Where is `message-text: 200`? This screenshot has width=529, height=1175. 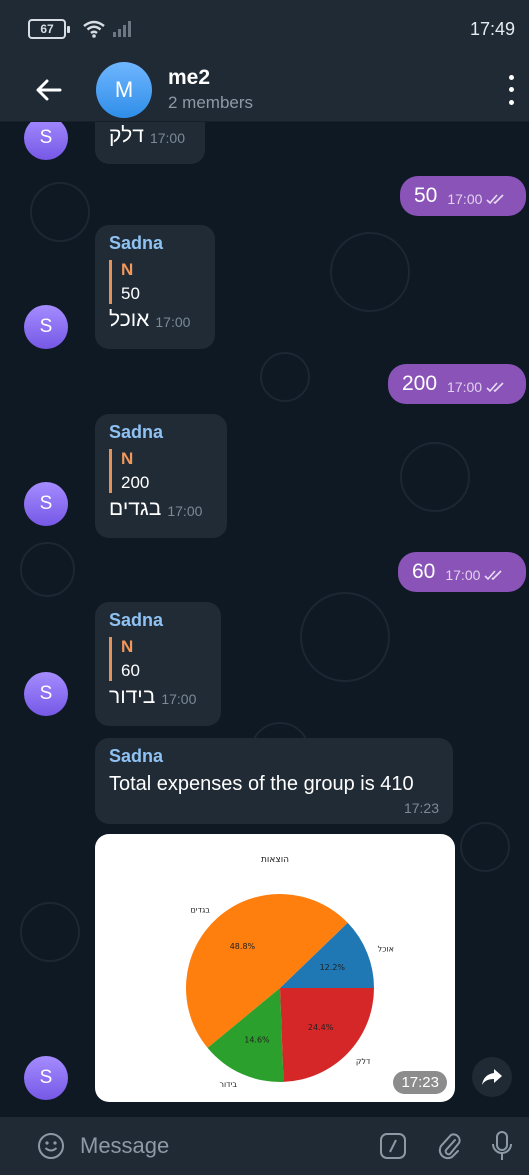 message-text: 200 is located at coordinates (420, 383).